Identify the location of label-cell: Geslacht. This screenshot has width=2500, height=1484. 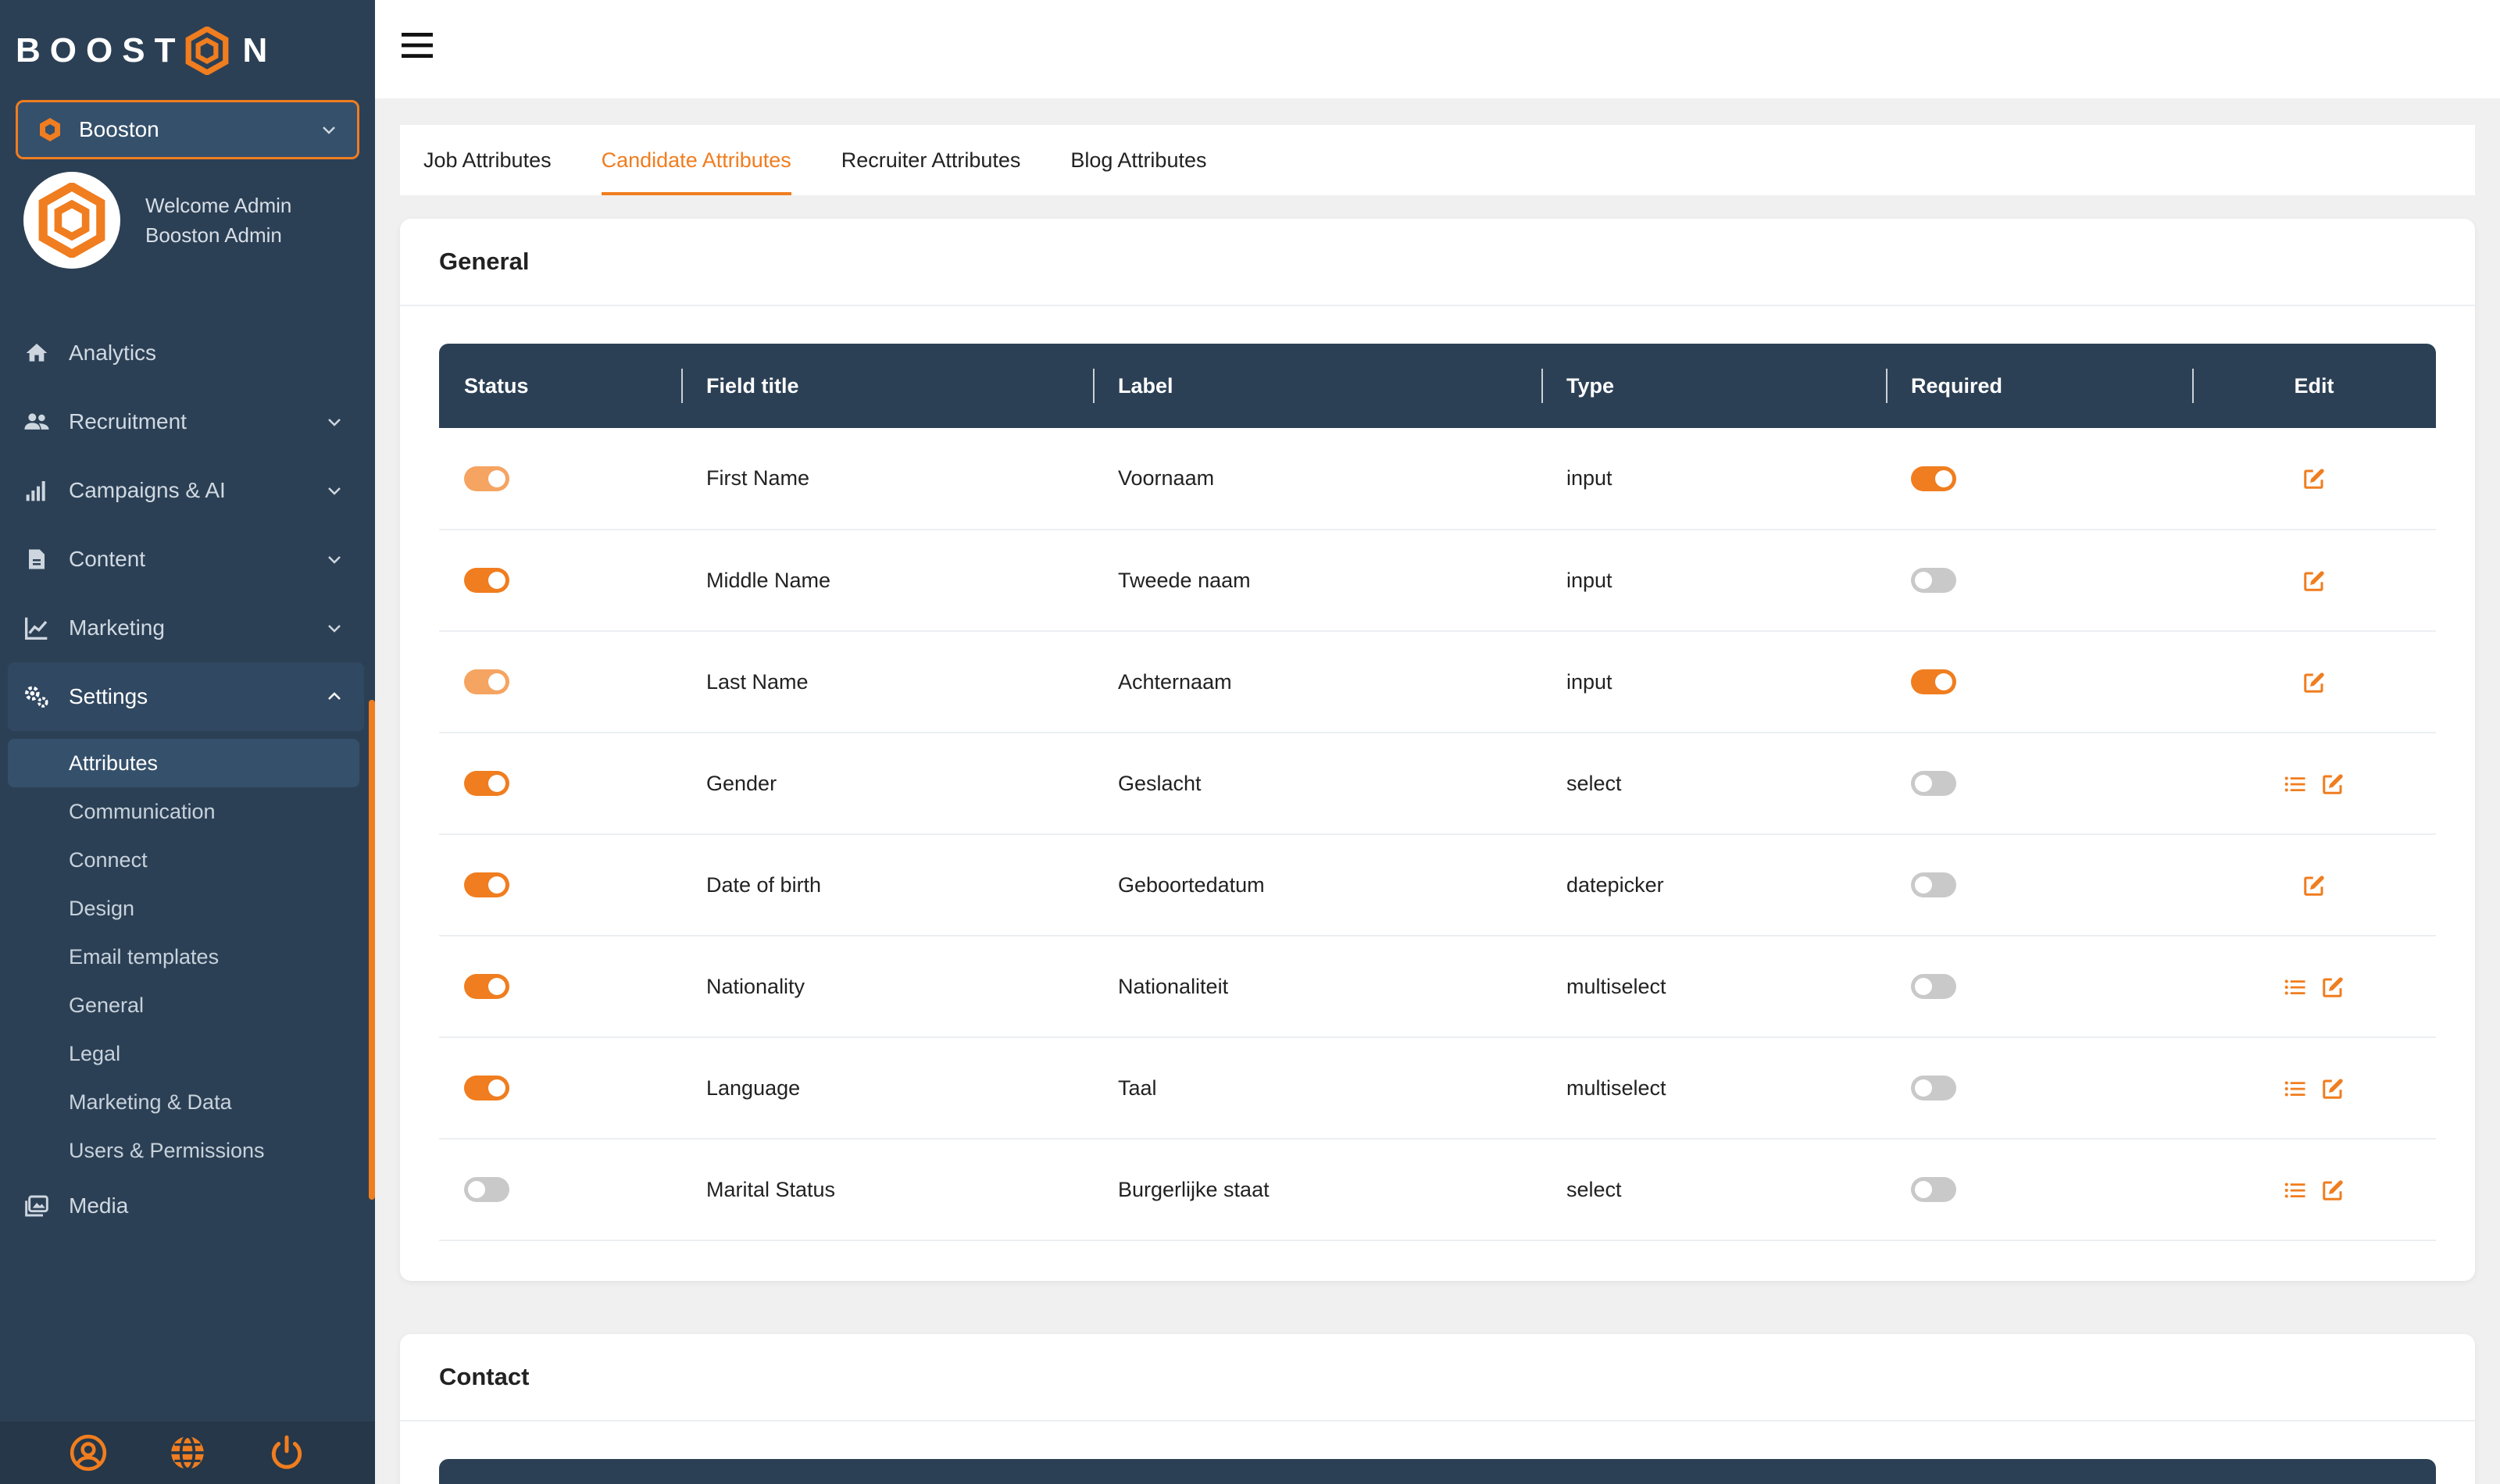
(1160, 783).